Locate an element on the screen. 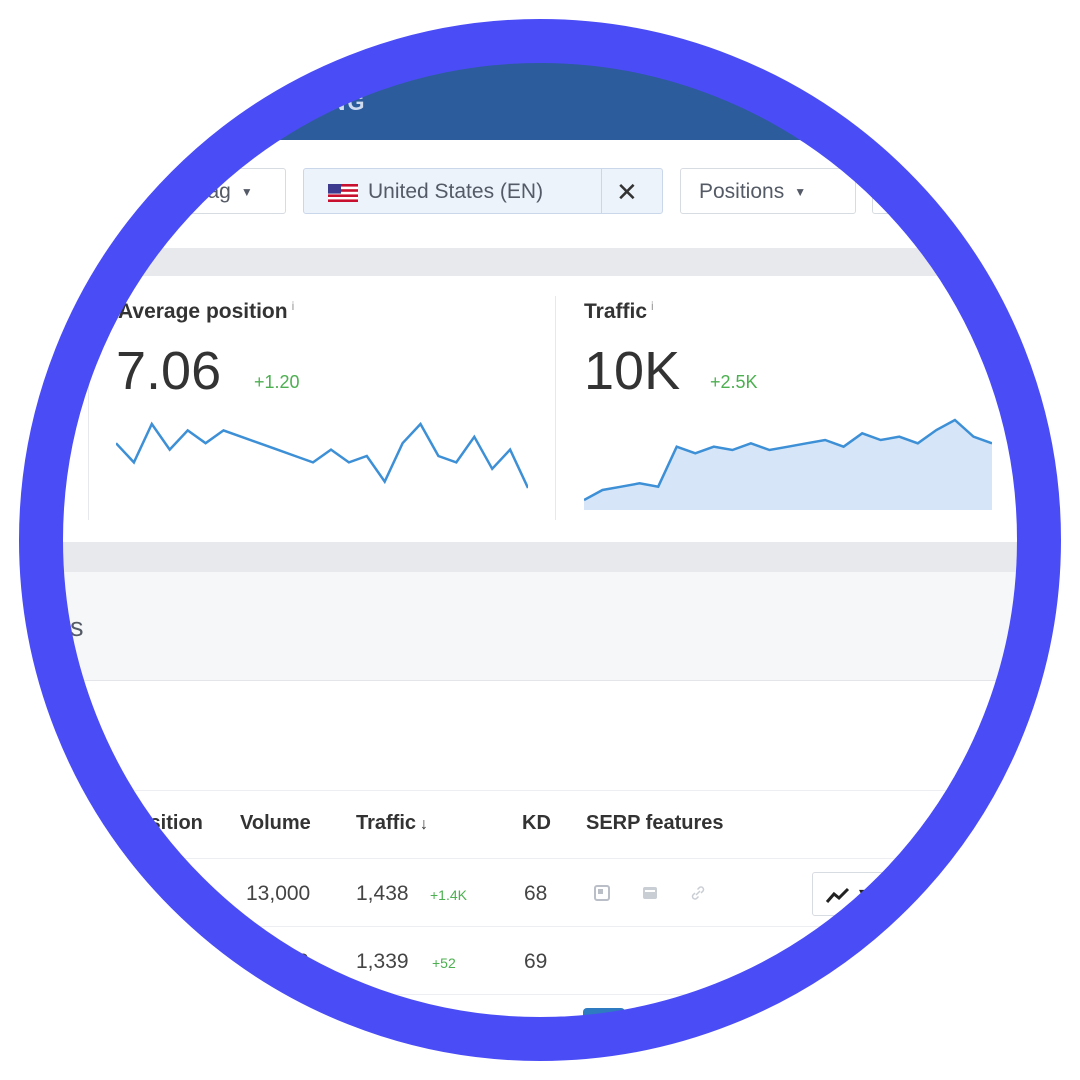 This screenshot has width=1080, height=1080. tag-filter-label: Tag is located at coordinates (214, 191).